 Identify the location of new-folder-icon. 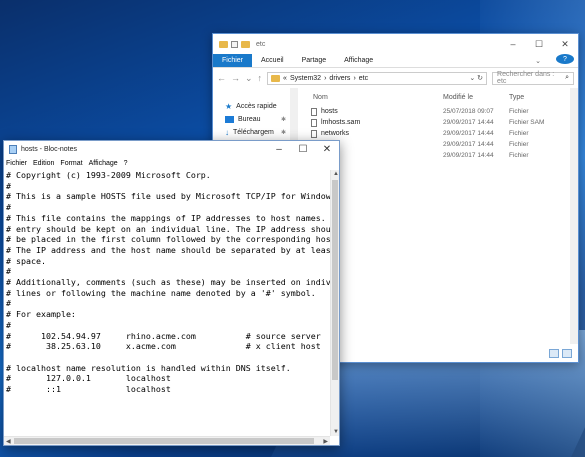
(245, 44).